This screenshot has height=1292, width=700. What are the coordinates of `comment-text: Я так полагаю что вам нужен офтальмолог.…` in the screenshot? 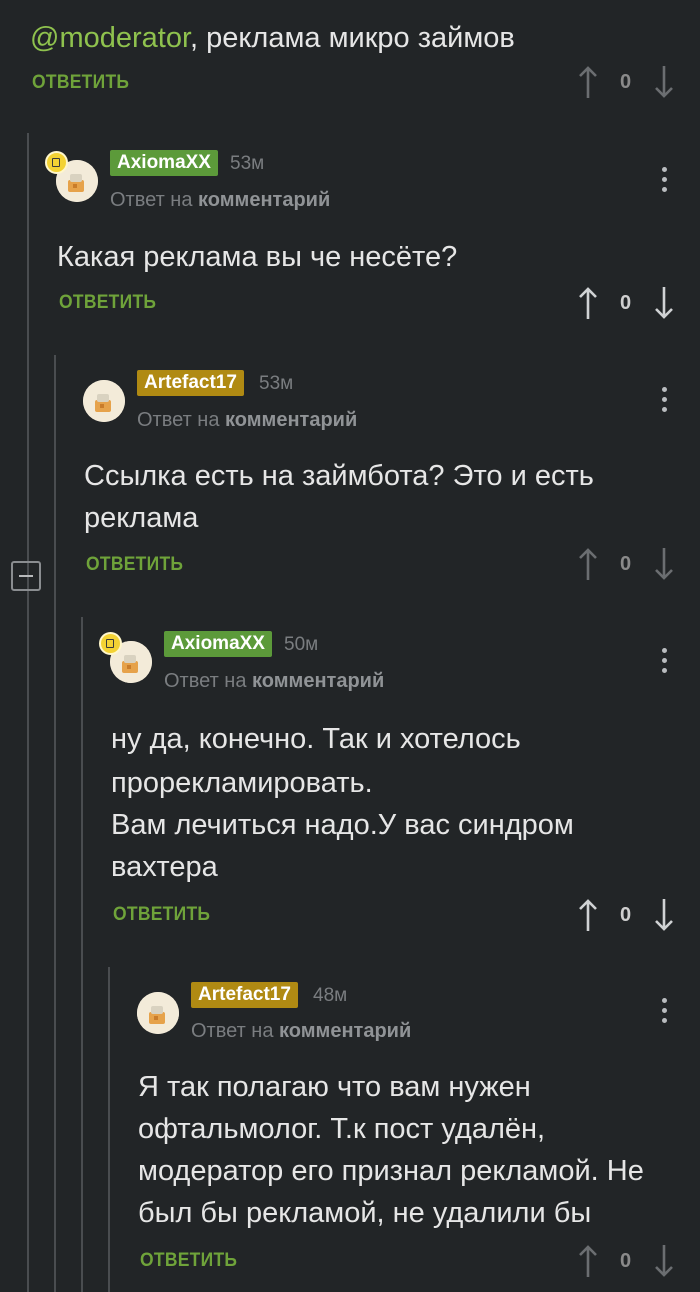 It's located at (391, 1150).